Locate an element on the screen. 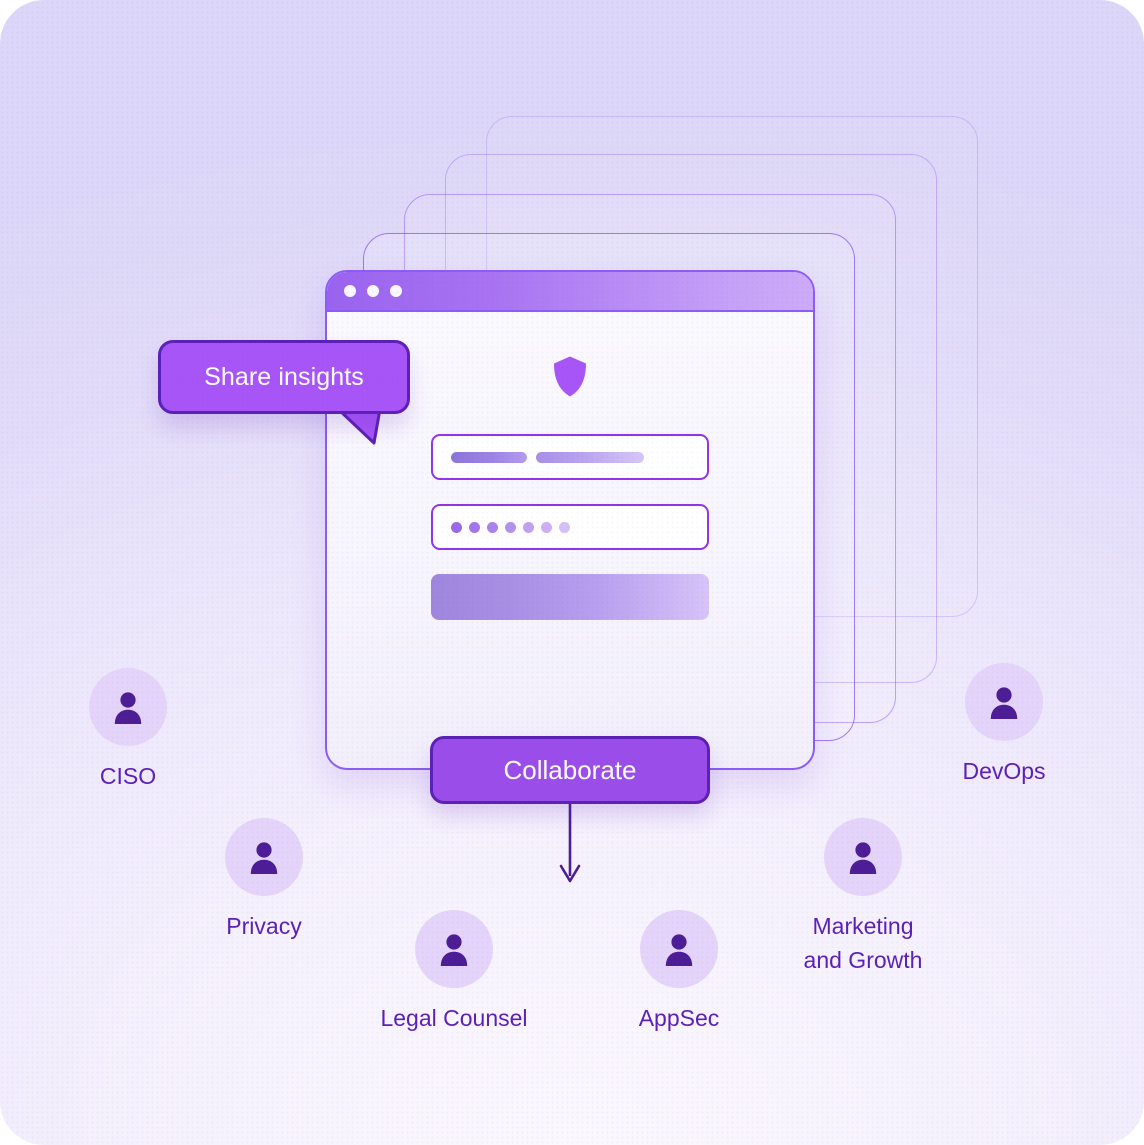 This screenshot has width=1144, height=1145. persona-devops: DevOps is located at coordinates (1004, 725).